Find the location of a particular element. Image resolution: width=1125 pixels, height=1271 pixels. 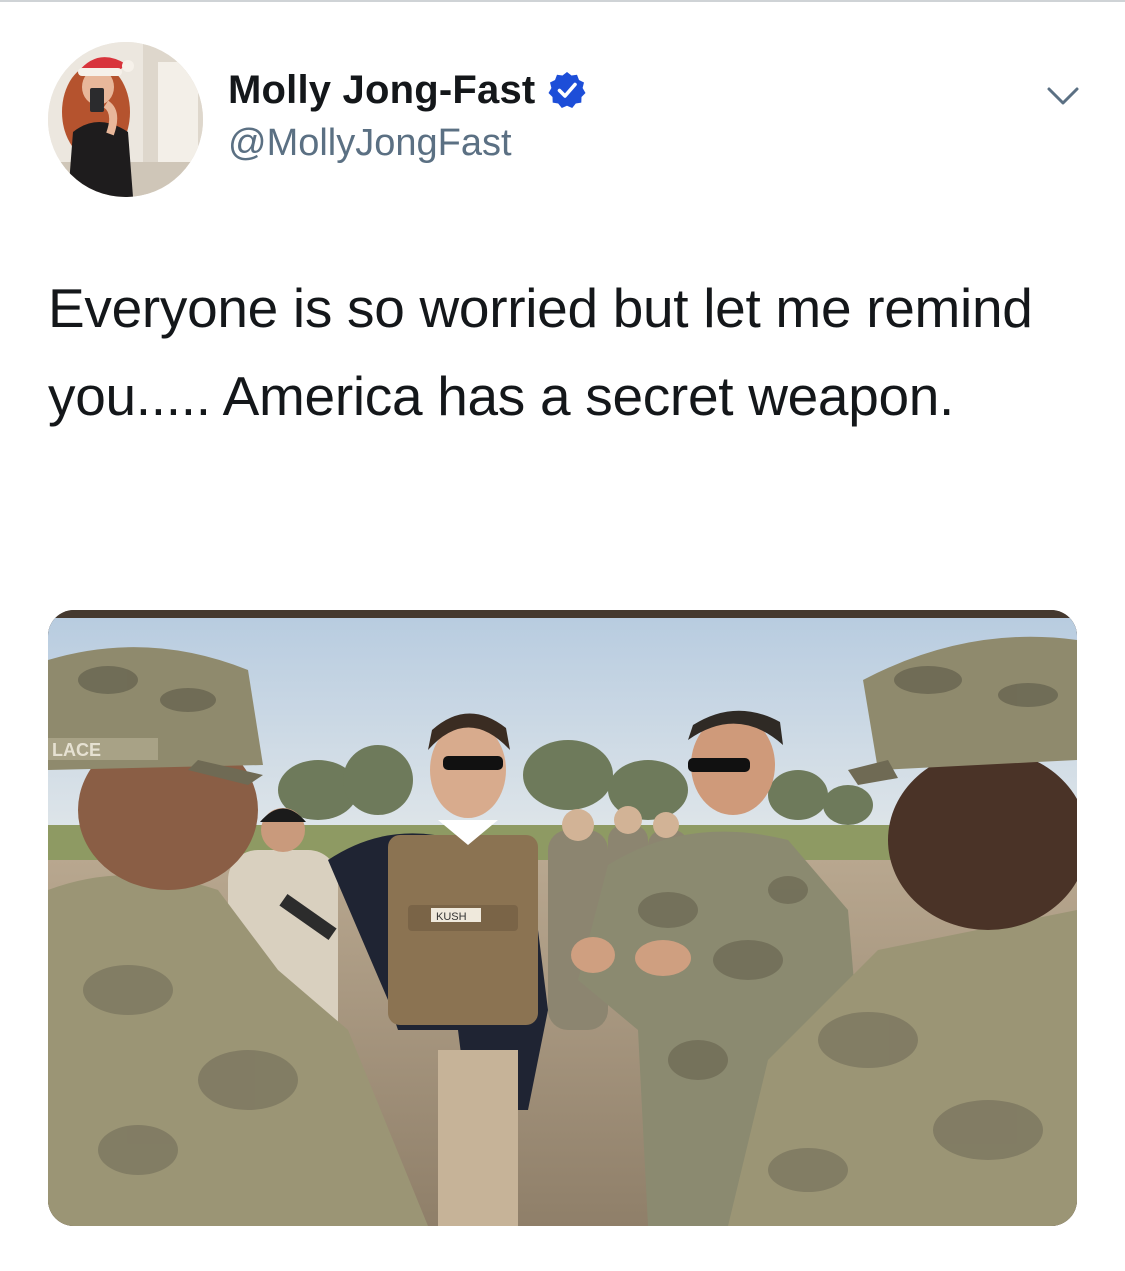

author-handle: @MollyJongFast is located at coordinates (370, 143).